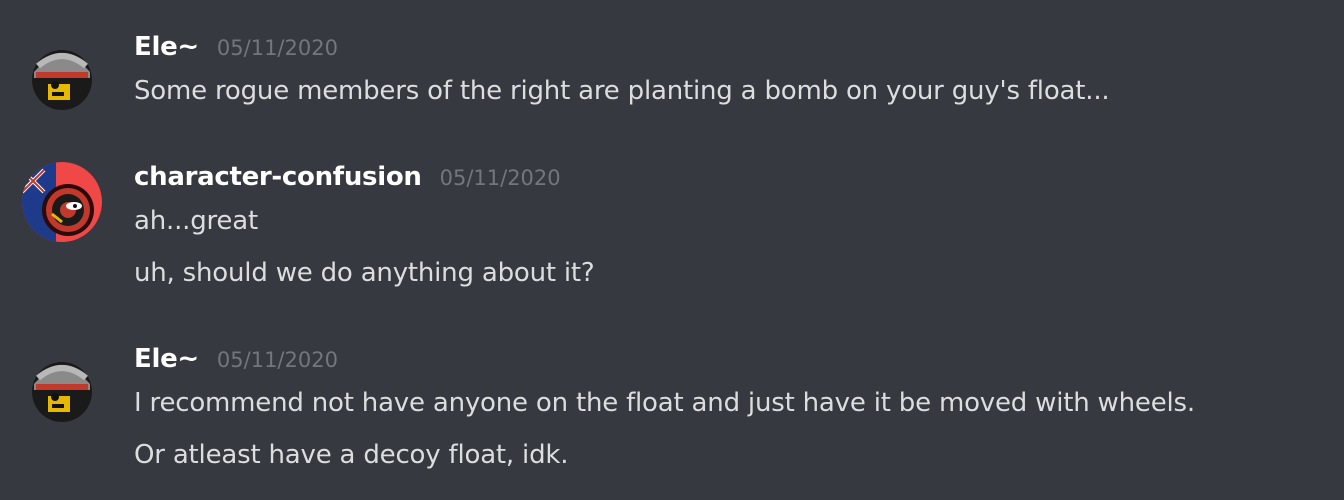  I want to click on message-header: character-confusion 05/11/2020, so click(347, 180).